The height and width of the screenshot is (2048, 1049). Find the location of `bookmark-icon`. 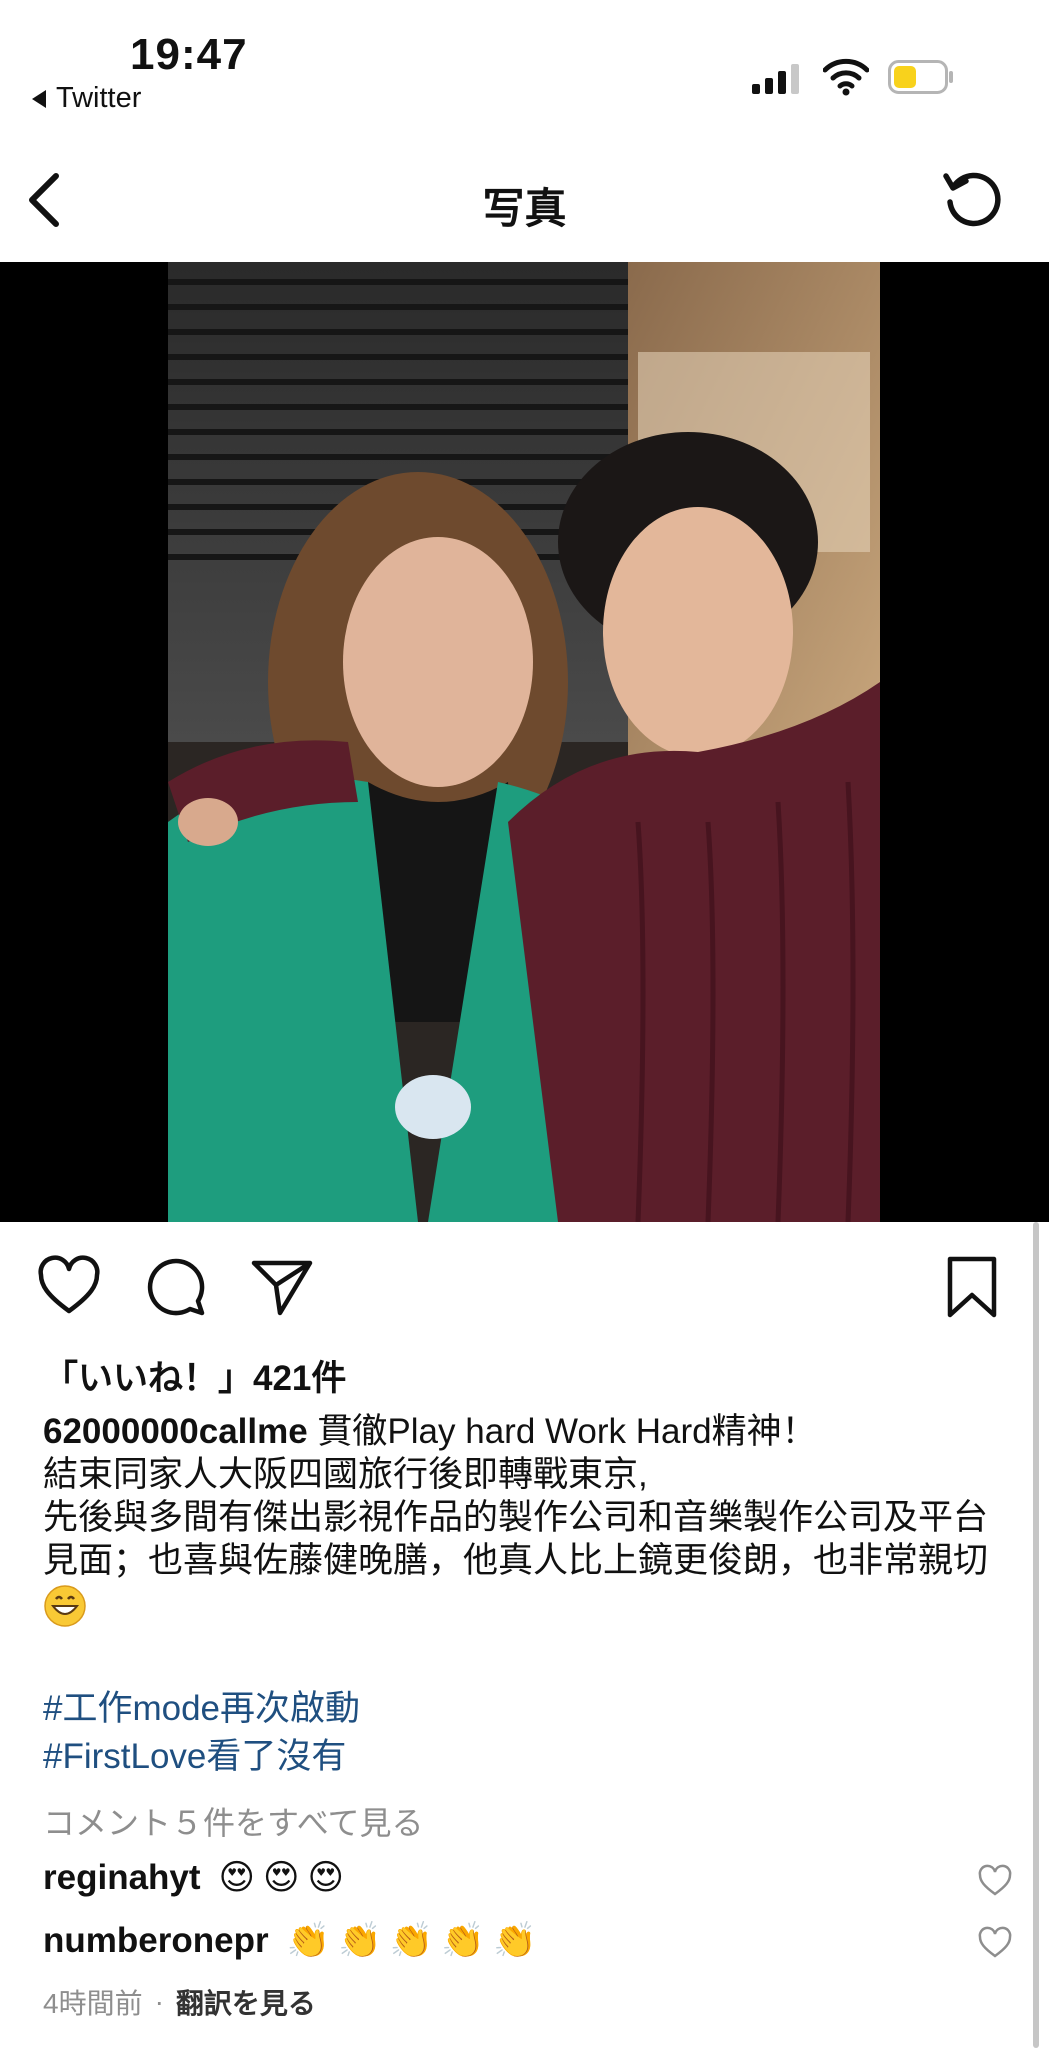

bookmark-icon is located at coordinates (972, 1287).